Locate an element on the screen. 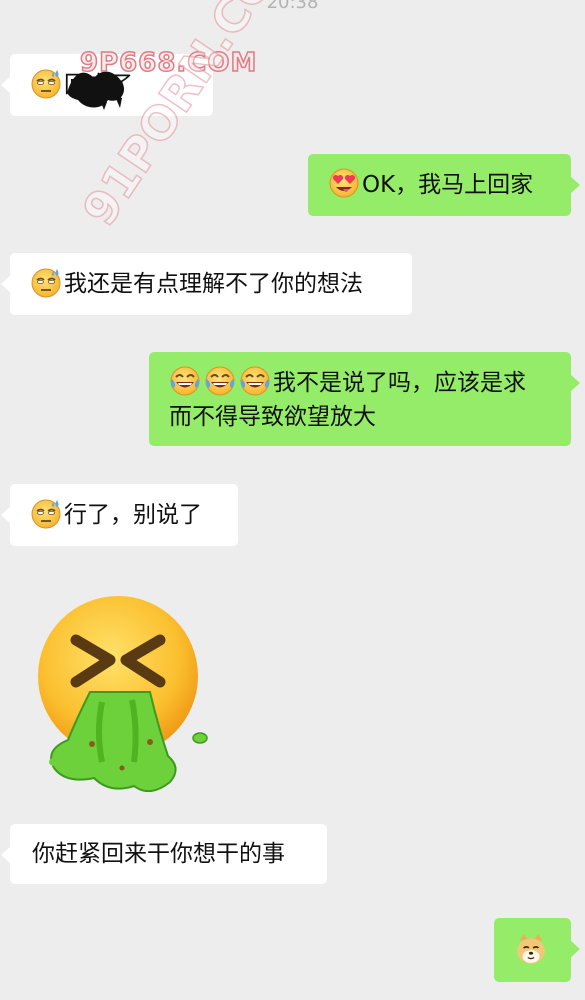 Image resolution: width=585 pixels, height=1000 pixels. message-bubble-incoming: 你赶紧回来干你想干的事 is located at coordinates (164, 854).